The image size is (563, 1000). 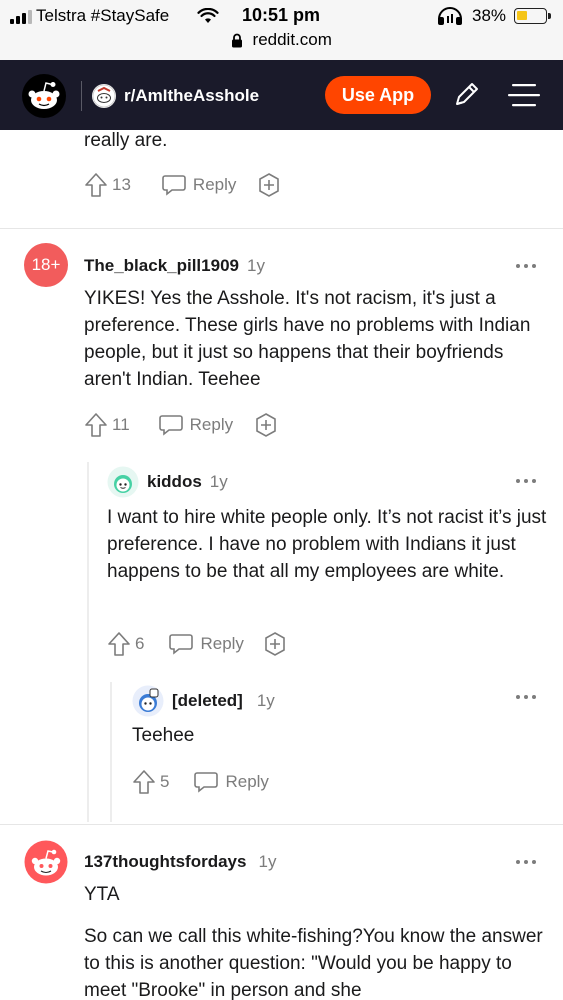 What do you see at coordinates (208, 15) in the screenshot?
I see `wifi-icon` at bounding box center [208, 15].